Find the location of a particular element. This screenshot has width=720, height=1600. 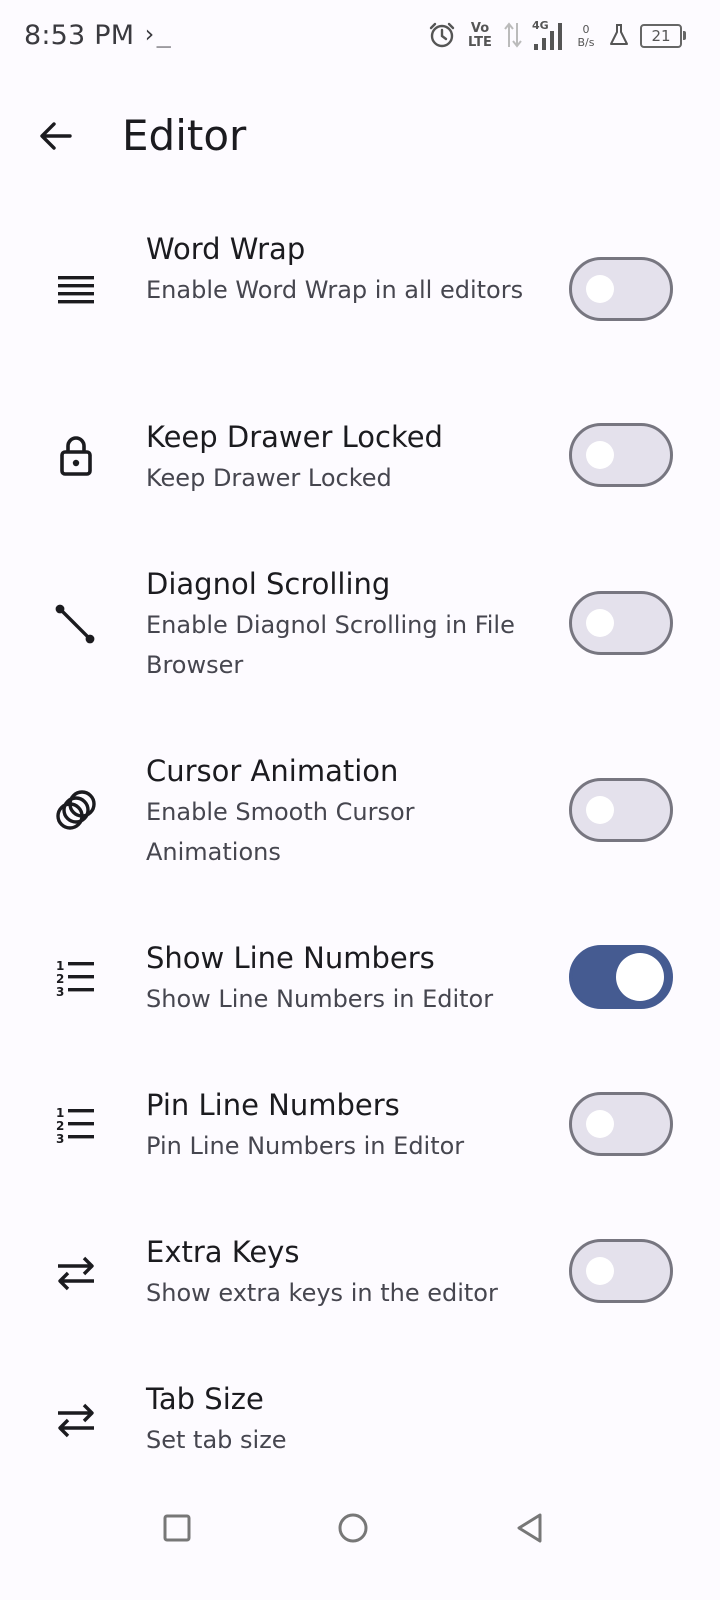

show-line-numbers-switch is located at coordinates (621, 977).